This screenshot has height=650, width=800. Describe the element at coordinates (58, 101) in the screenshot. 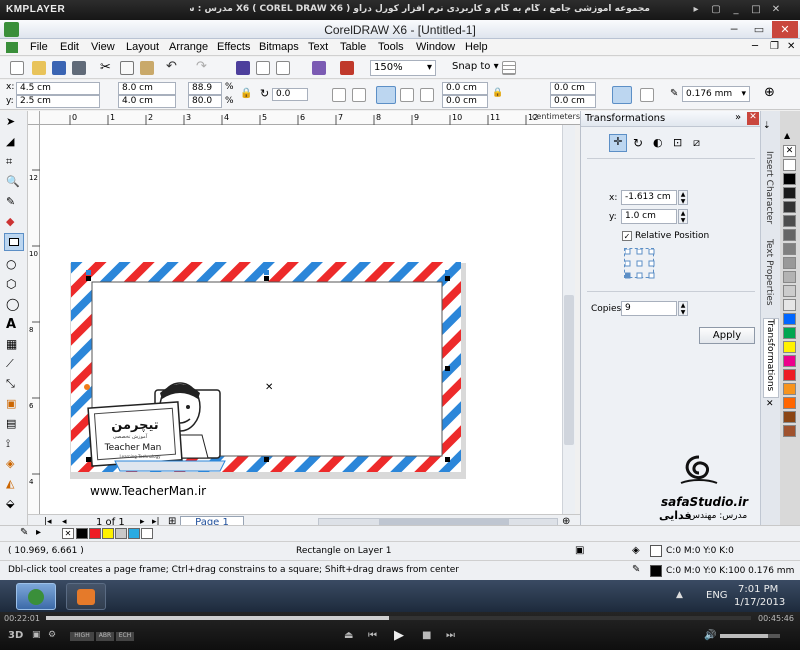

I see `y-position-field: 2.5 cm` at that location.